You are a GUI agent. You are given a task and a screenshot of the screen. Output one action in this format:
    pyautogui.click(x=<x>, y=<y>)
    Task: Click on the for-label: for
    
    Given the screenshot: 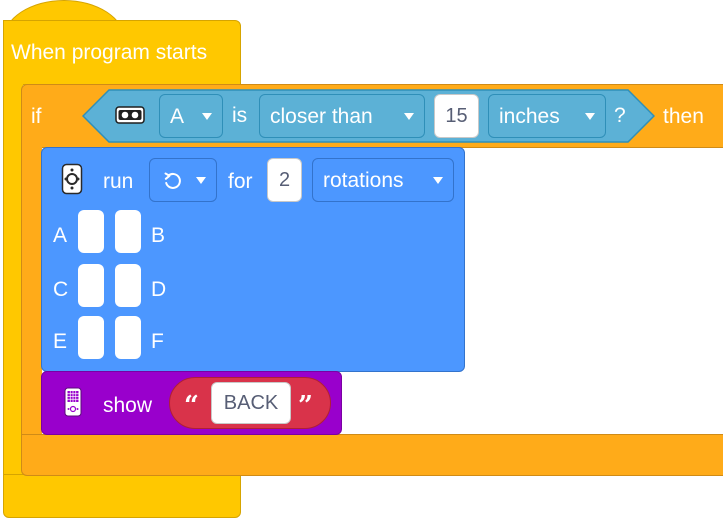 What is the action you would take?
    pyautogui.click(x=240, y=181)
    